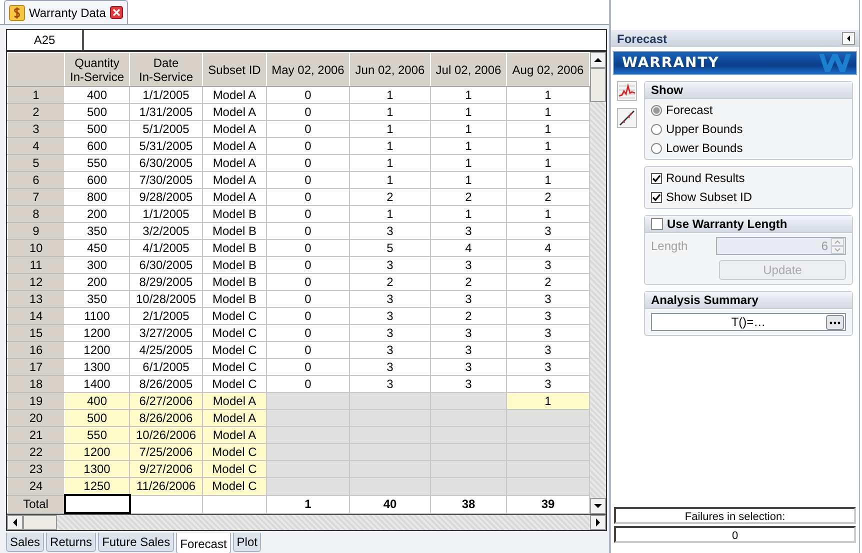 The width and height of the screenshot is (862, 553). What do you see at coordinates (709, 197) in the screenshot?
I see `checkbox-label: Show Subset ID` at bounding box center [709, 197].